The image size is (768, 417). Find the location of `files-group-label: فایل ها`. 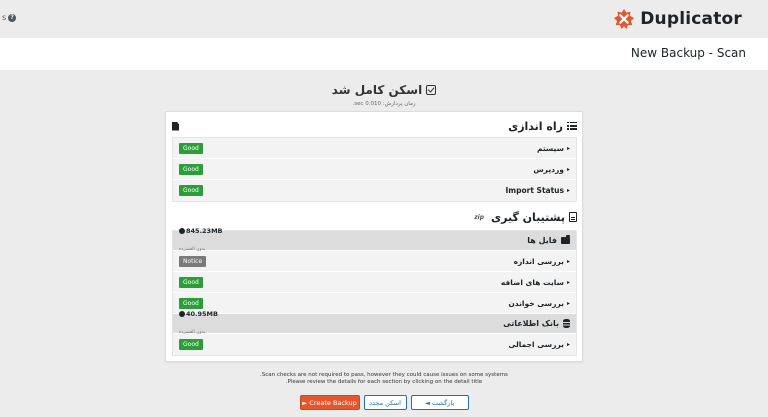

files-group-label: فایل ها is located at coordinates (548, 240).